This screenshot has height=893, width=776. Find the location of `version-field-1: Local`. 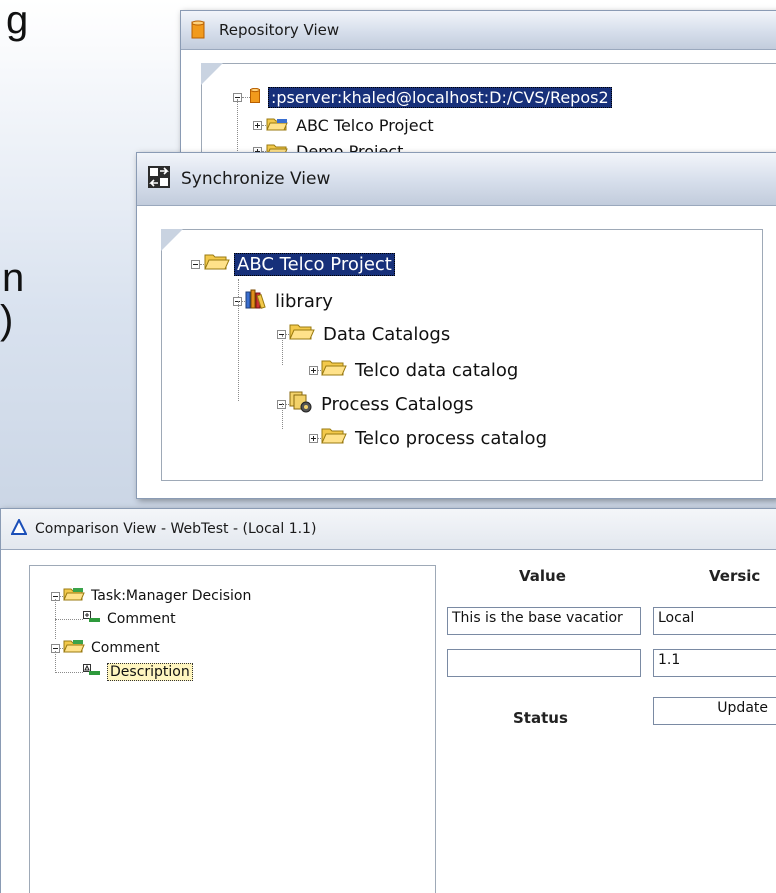

version-field-1: Local is located at coordinates (714, 621).